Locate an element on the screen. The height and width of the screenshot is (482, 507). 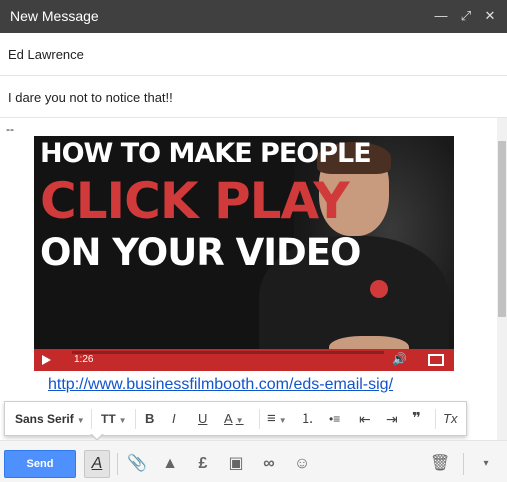
attach-icon: 📎 is located at coordinates (137, 464).